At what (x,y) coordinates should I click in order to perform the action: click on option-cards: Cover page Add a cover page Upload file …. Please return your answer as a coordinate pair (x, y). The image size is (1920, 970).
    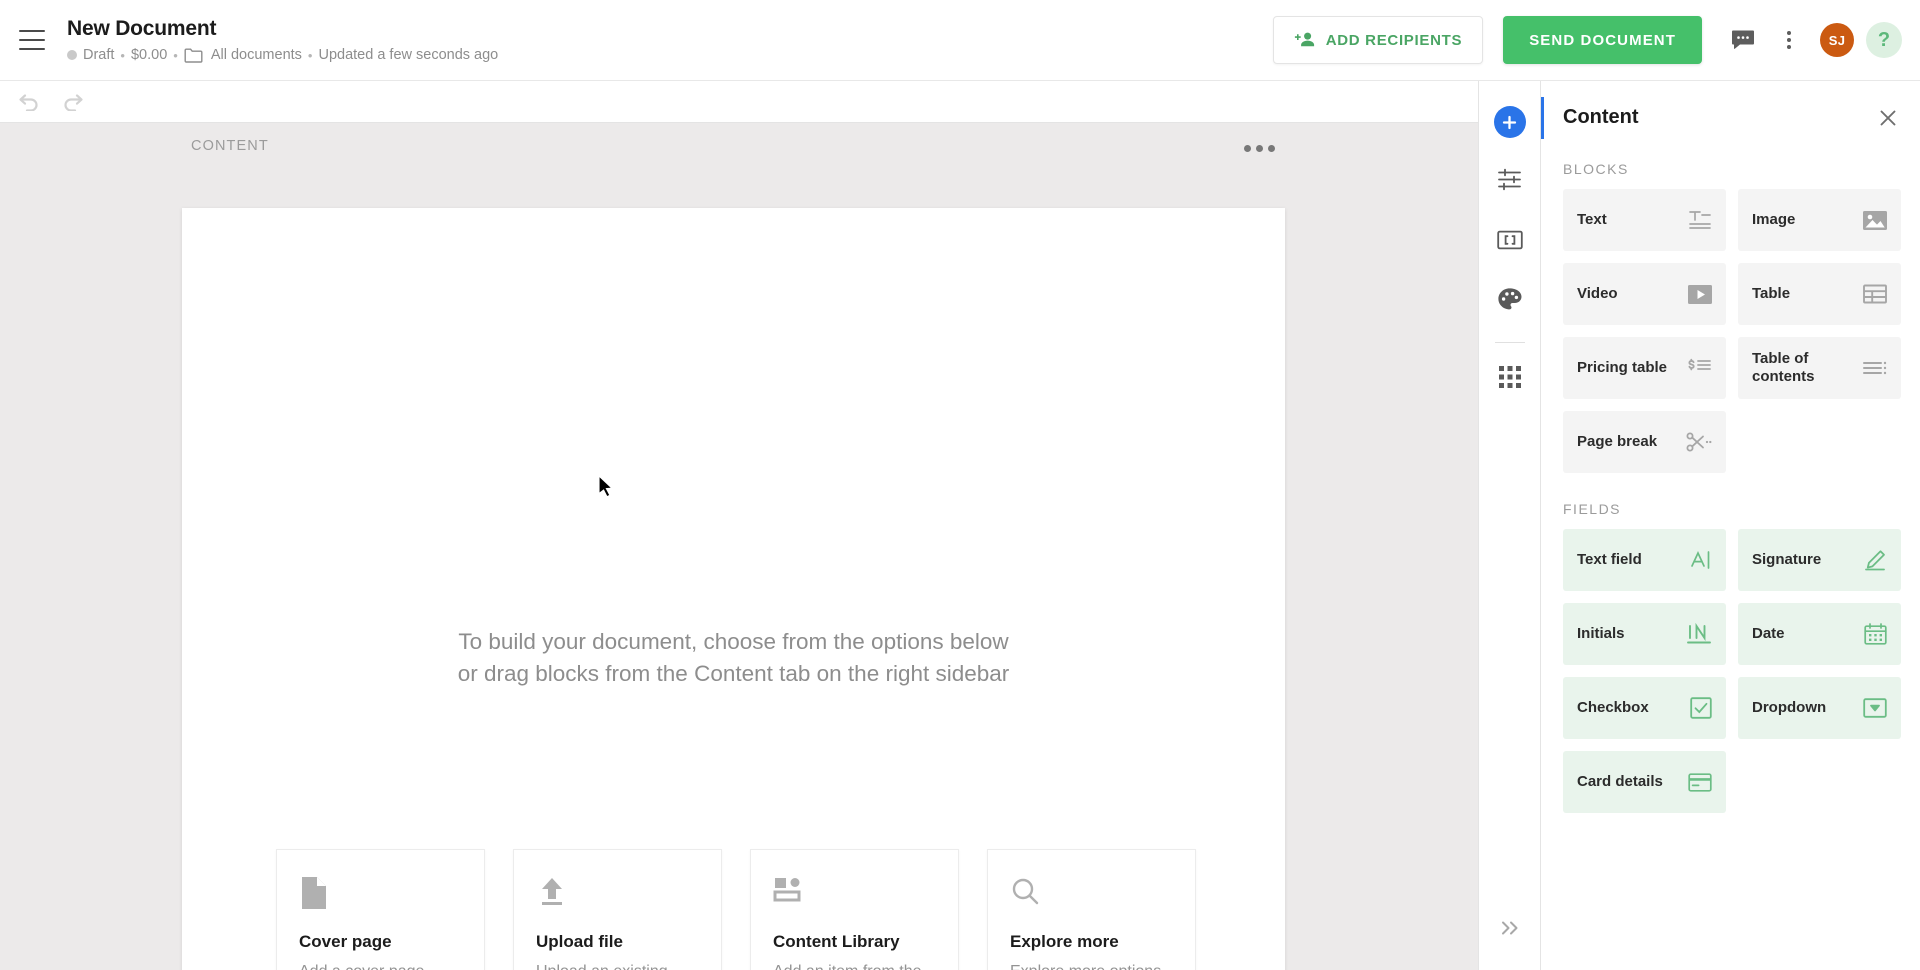
    Looking at the image, I should click on (736, 909).